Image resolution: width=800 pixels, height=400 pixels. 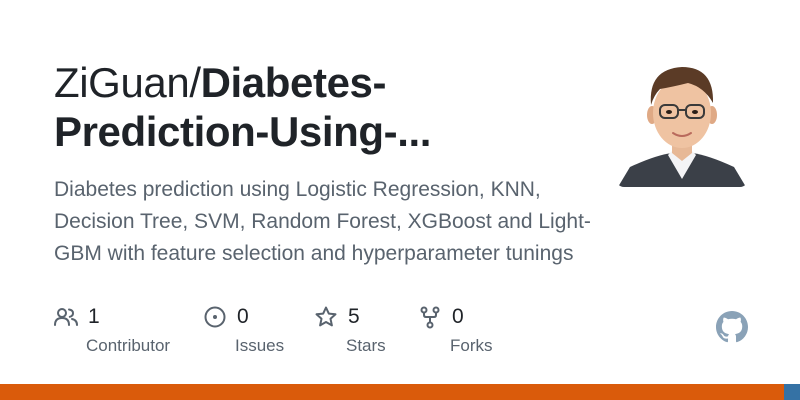 What do you see at coordinates (350, 330) in the screenshot?
I see `stat-stars: 5 Stars` at bounding box center [350, 330].